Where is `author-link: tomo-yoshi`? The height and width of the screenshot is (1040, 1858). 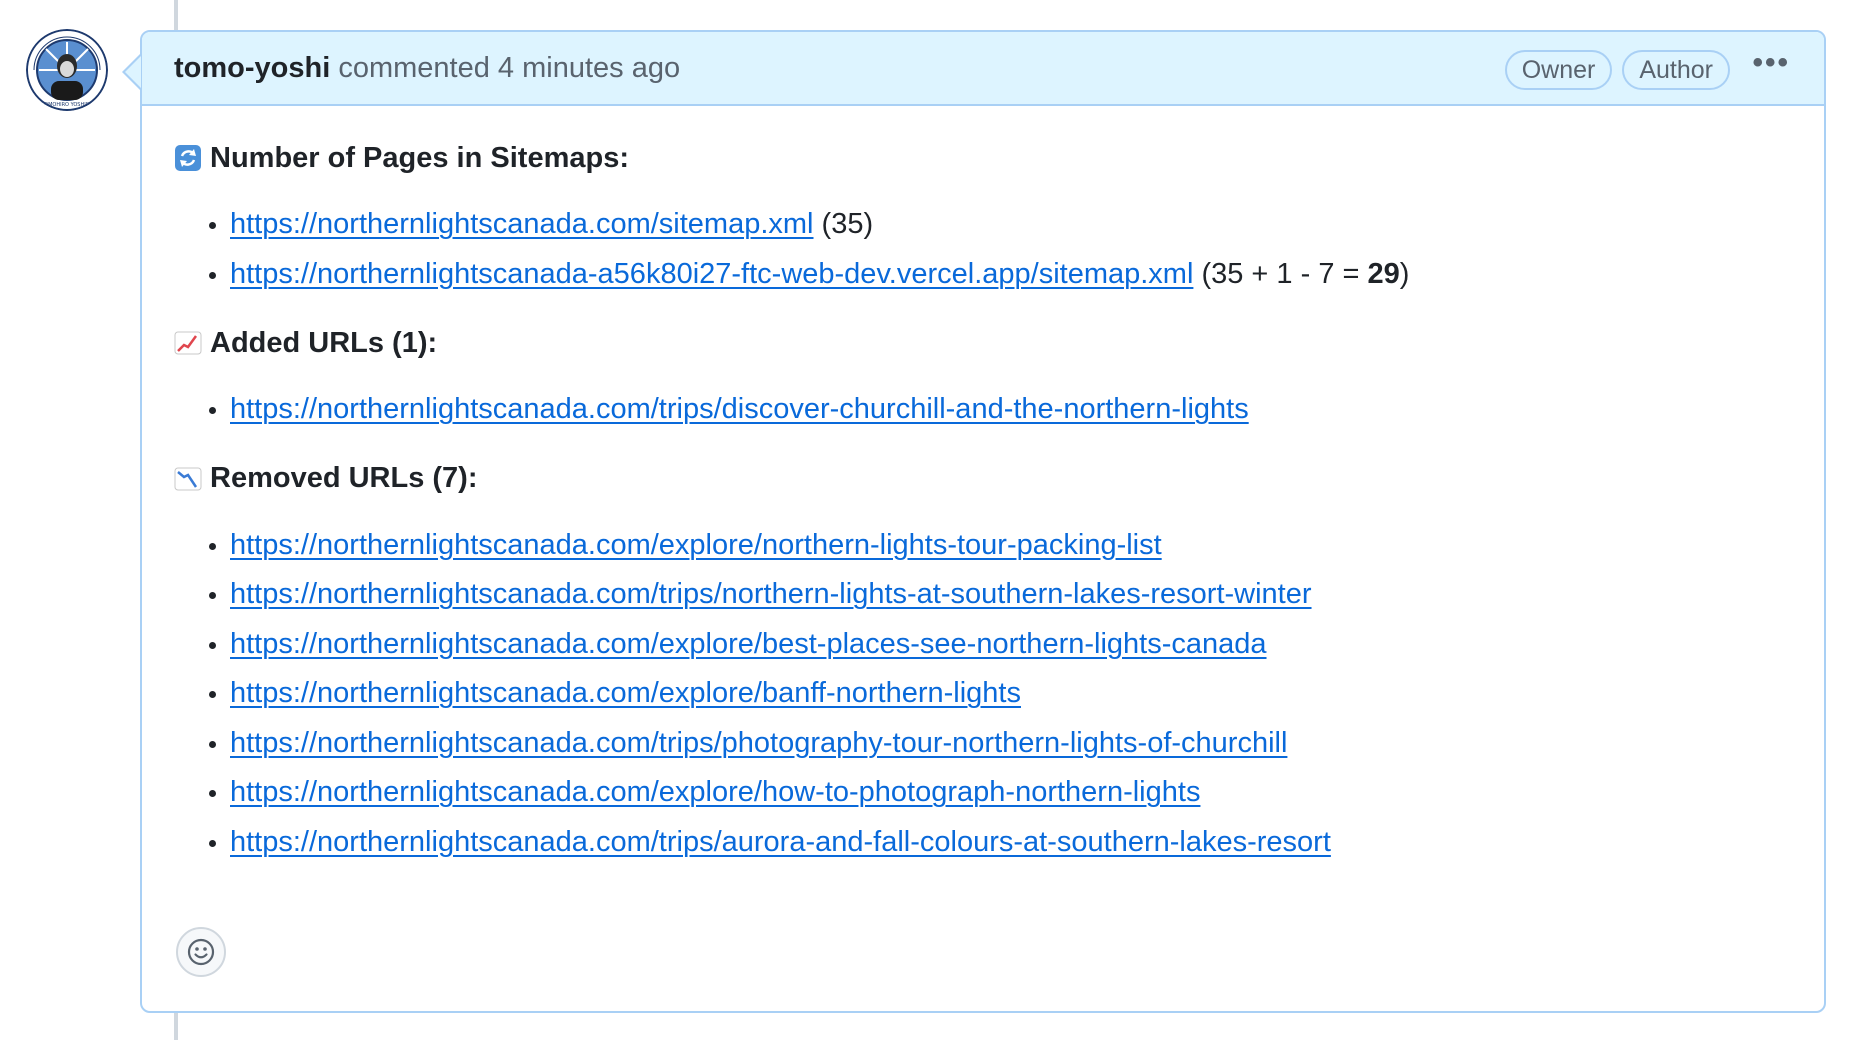
author-link: tomo-yoshi is located at coordinates (252, 68).